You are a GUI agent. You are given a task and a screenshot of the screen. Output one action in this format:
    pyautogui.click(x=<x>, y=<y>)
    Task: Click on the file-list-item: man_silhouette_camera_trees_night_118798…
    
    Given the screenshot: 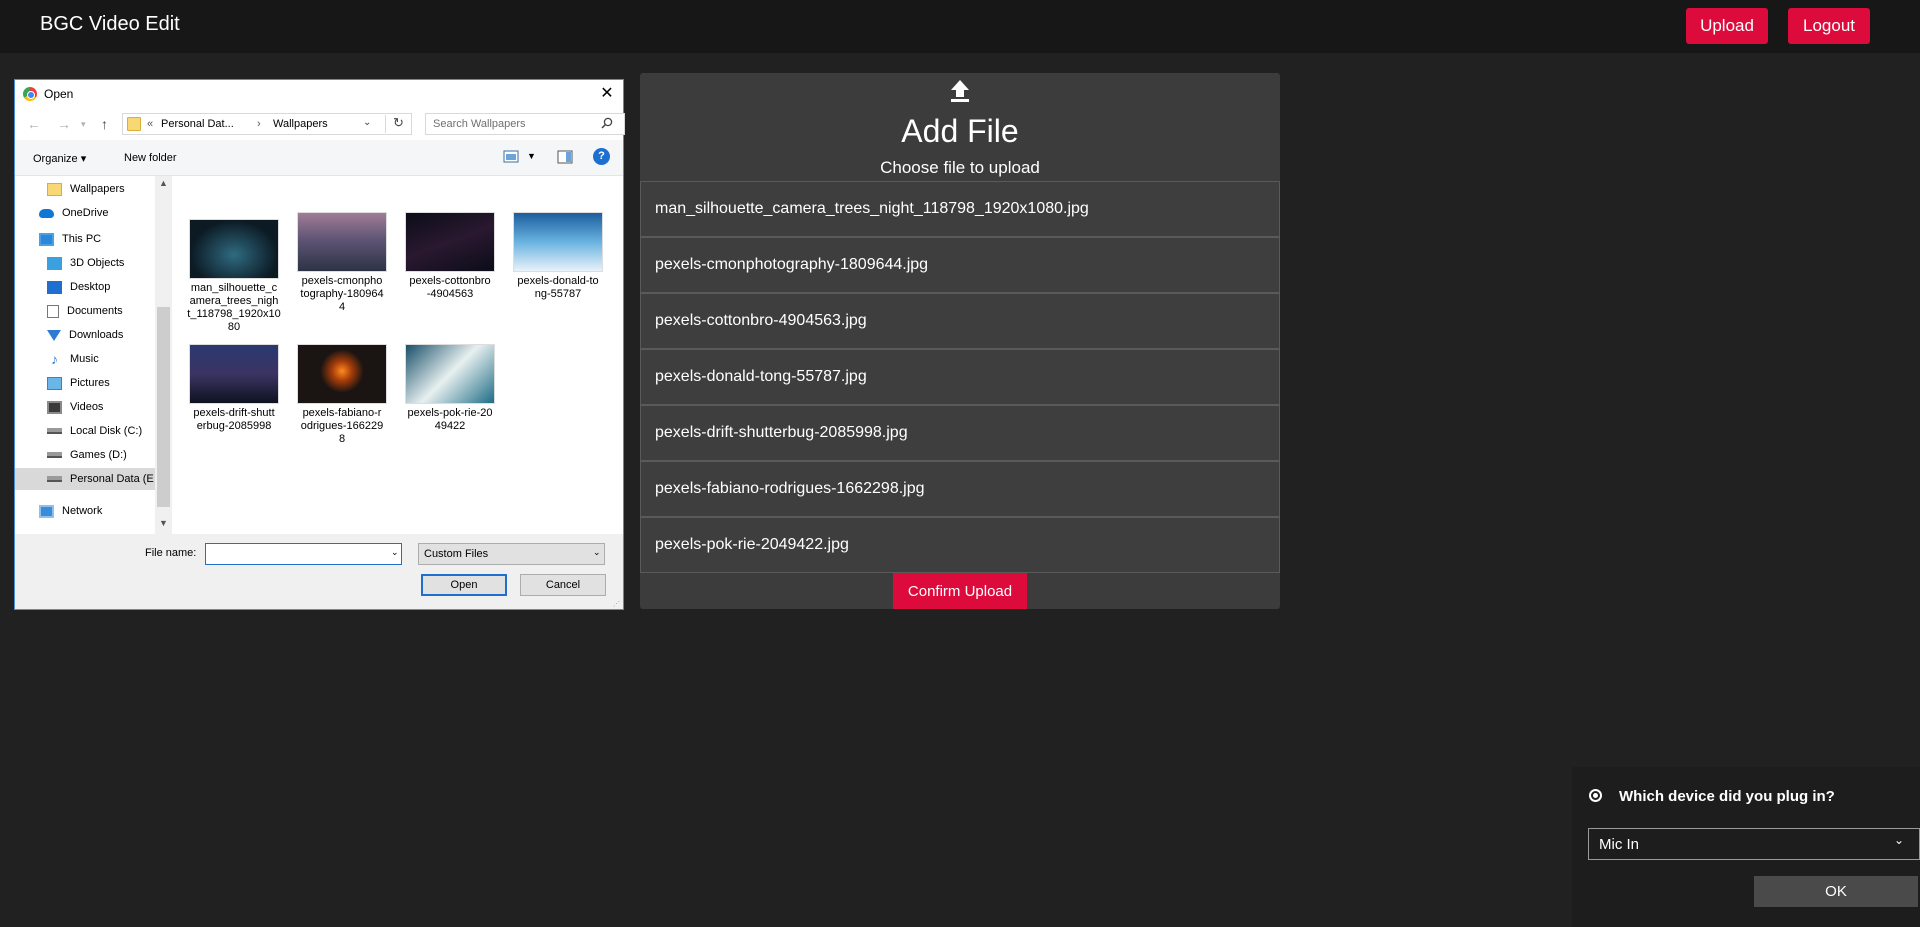 What is the action you would take?
    pyautogui.click(x=960, y=209)
    